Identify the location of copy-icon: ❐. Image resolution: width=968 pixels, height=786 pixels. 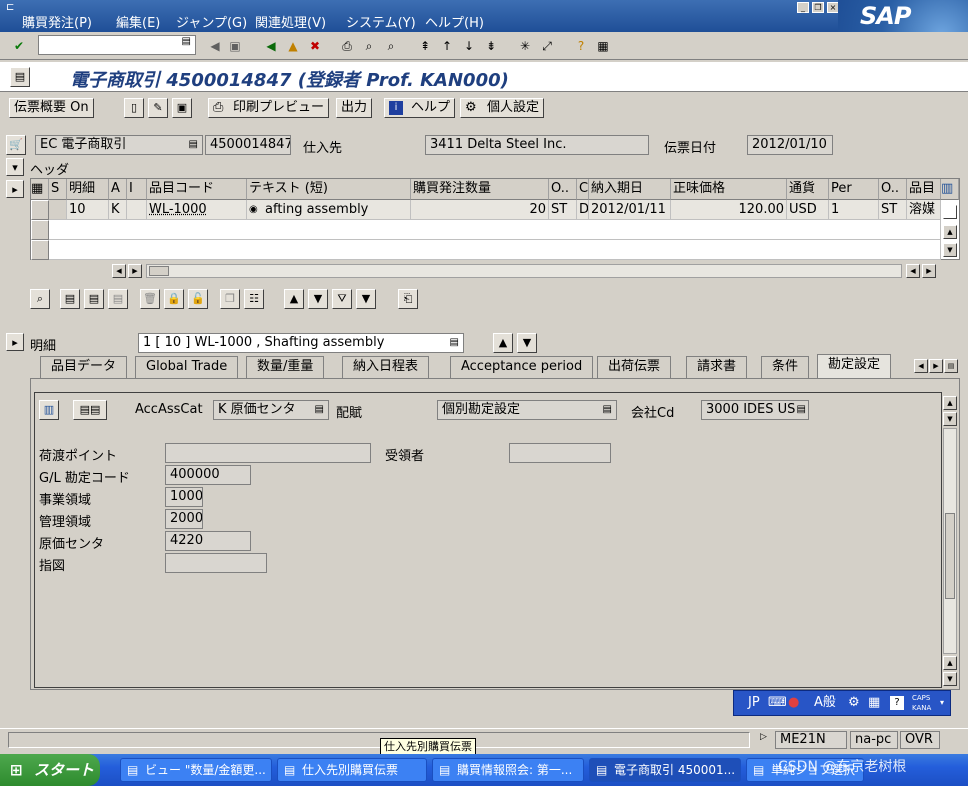
(230, 299).